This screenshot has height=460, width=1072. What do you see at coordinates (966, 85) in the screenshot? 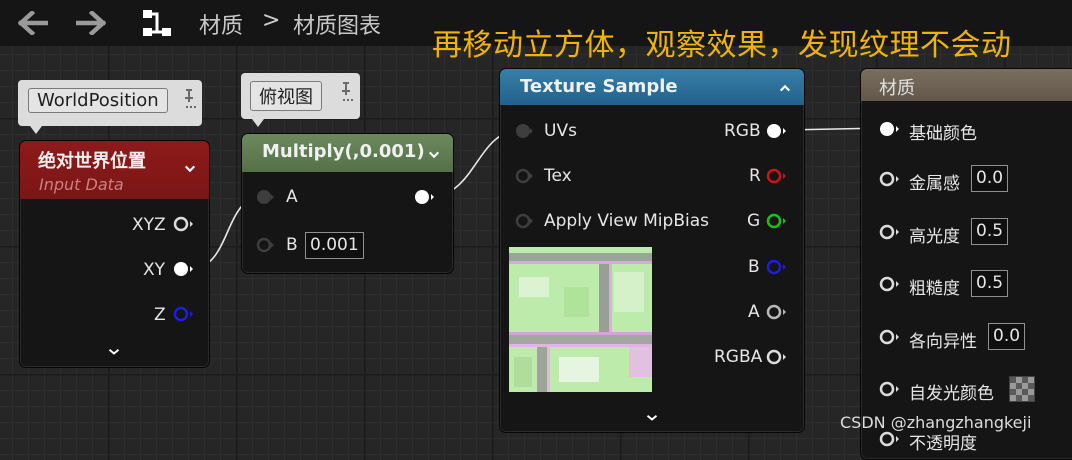
I see `node-header: 材质` at bounding box center [966, 85].